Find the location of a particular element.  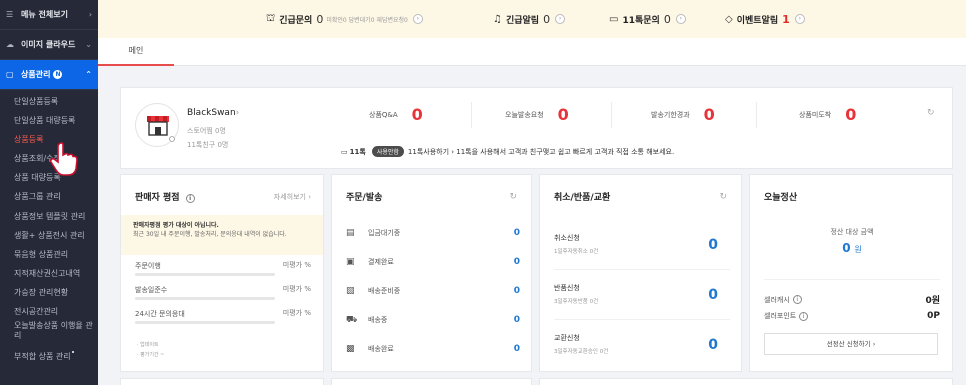

menu-all-button: ☰ 메뉴 전체보기 › is located at coordinates (49, 15).